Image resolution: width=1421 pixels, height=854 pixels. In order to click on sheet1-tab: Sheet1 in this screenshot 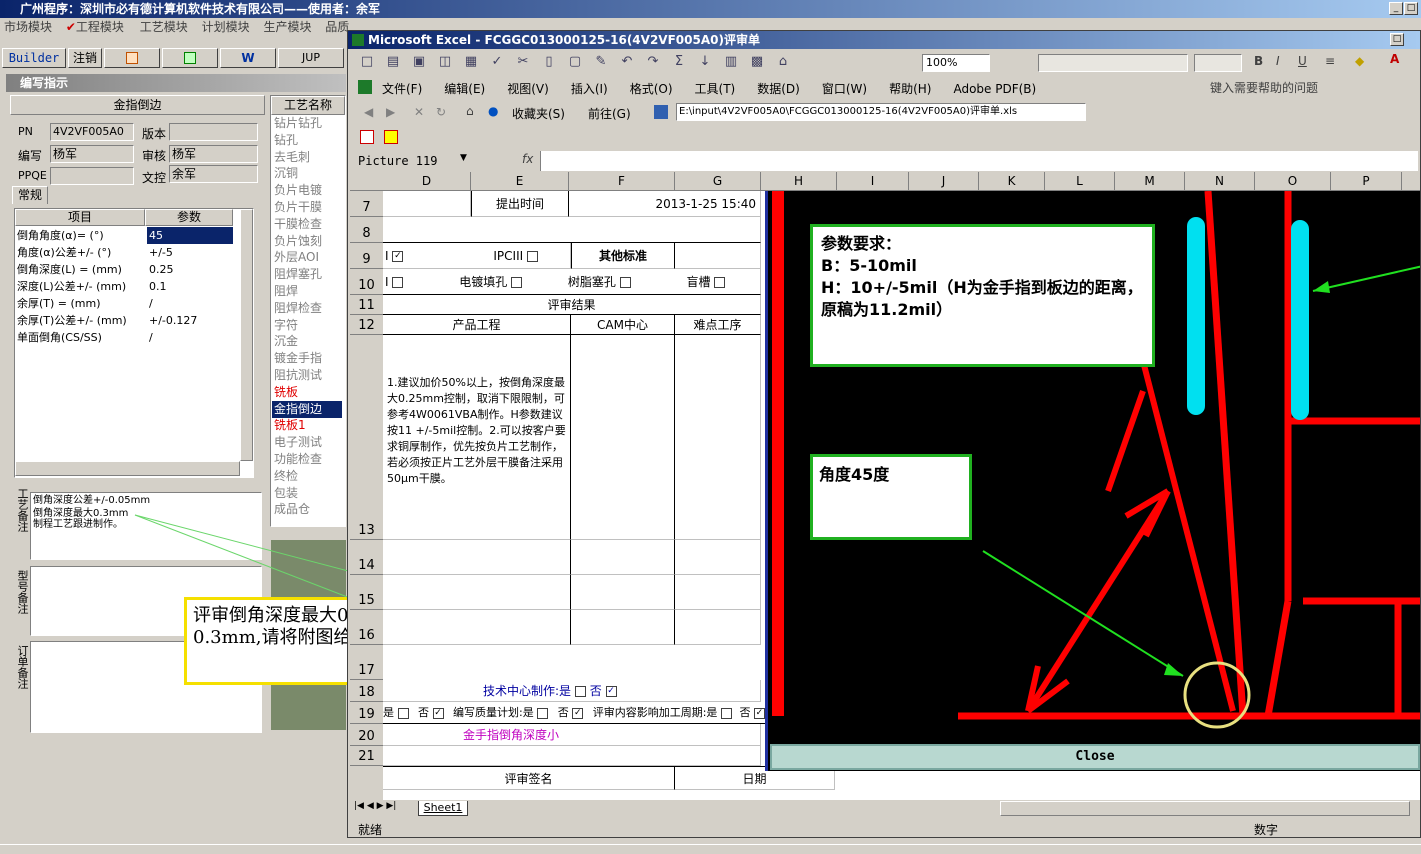, I will do `click(443, 808)`.